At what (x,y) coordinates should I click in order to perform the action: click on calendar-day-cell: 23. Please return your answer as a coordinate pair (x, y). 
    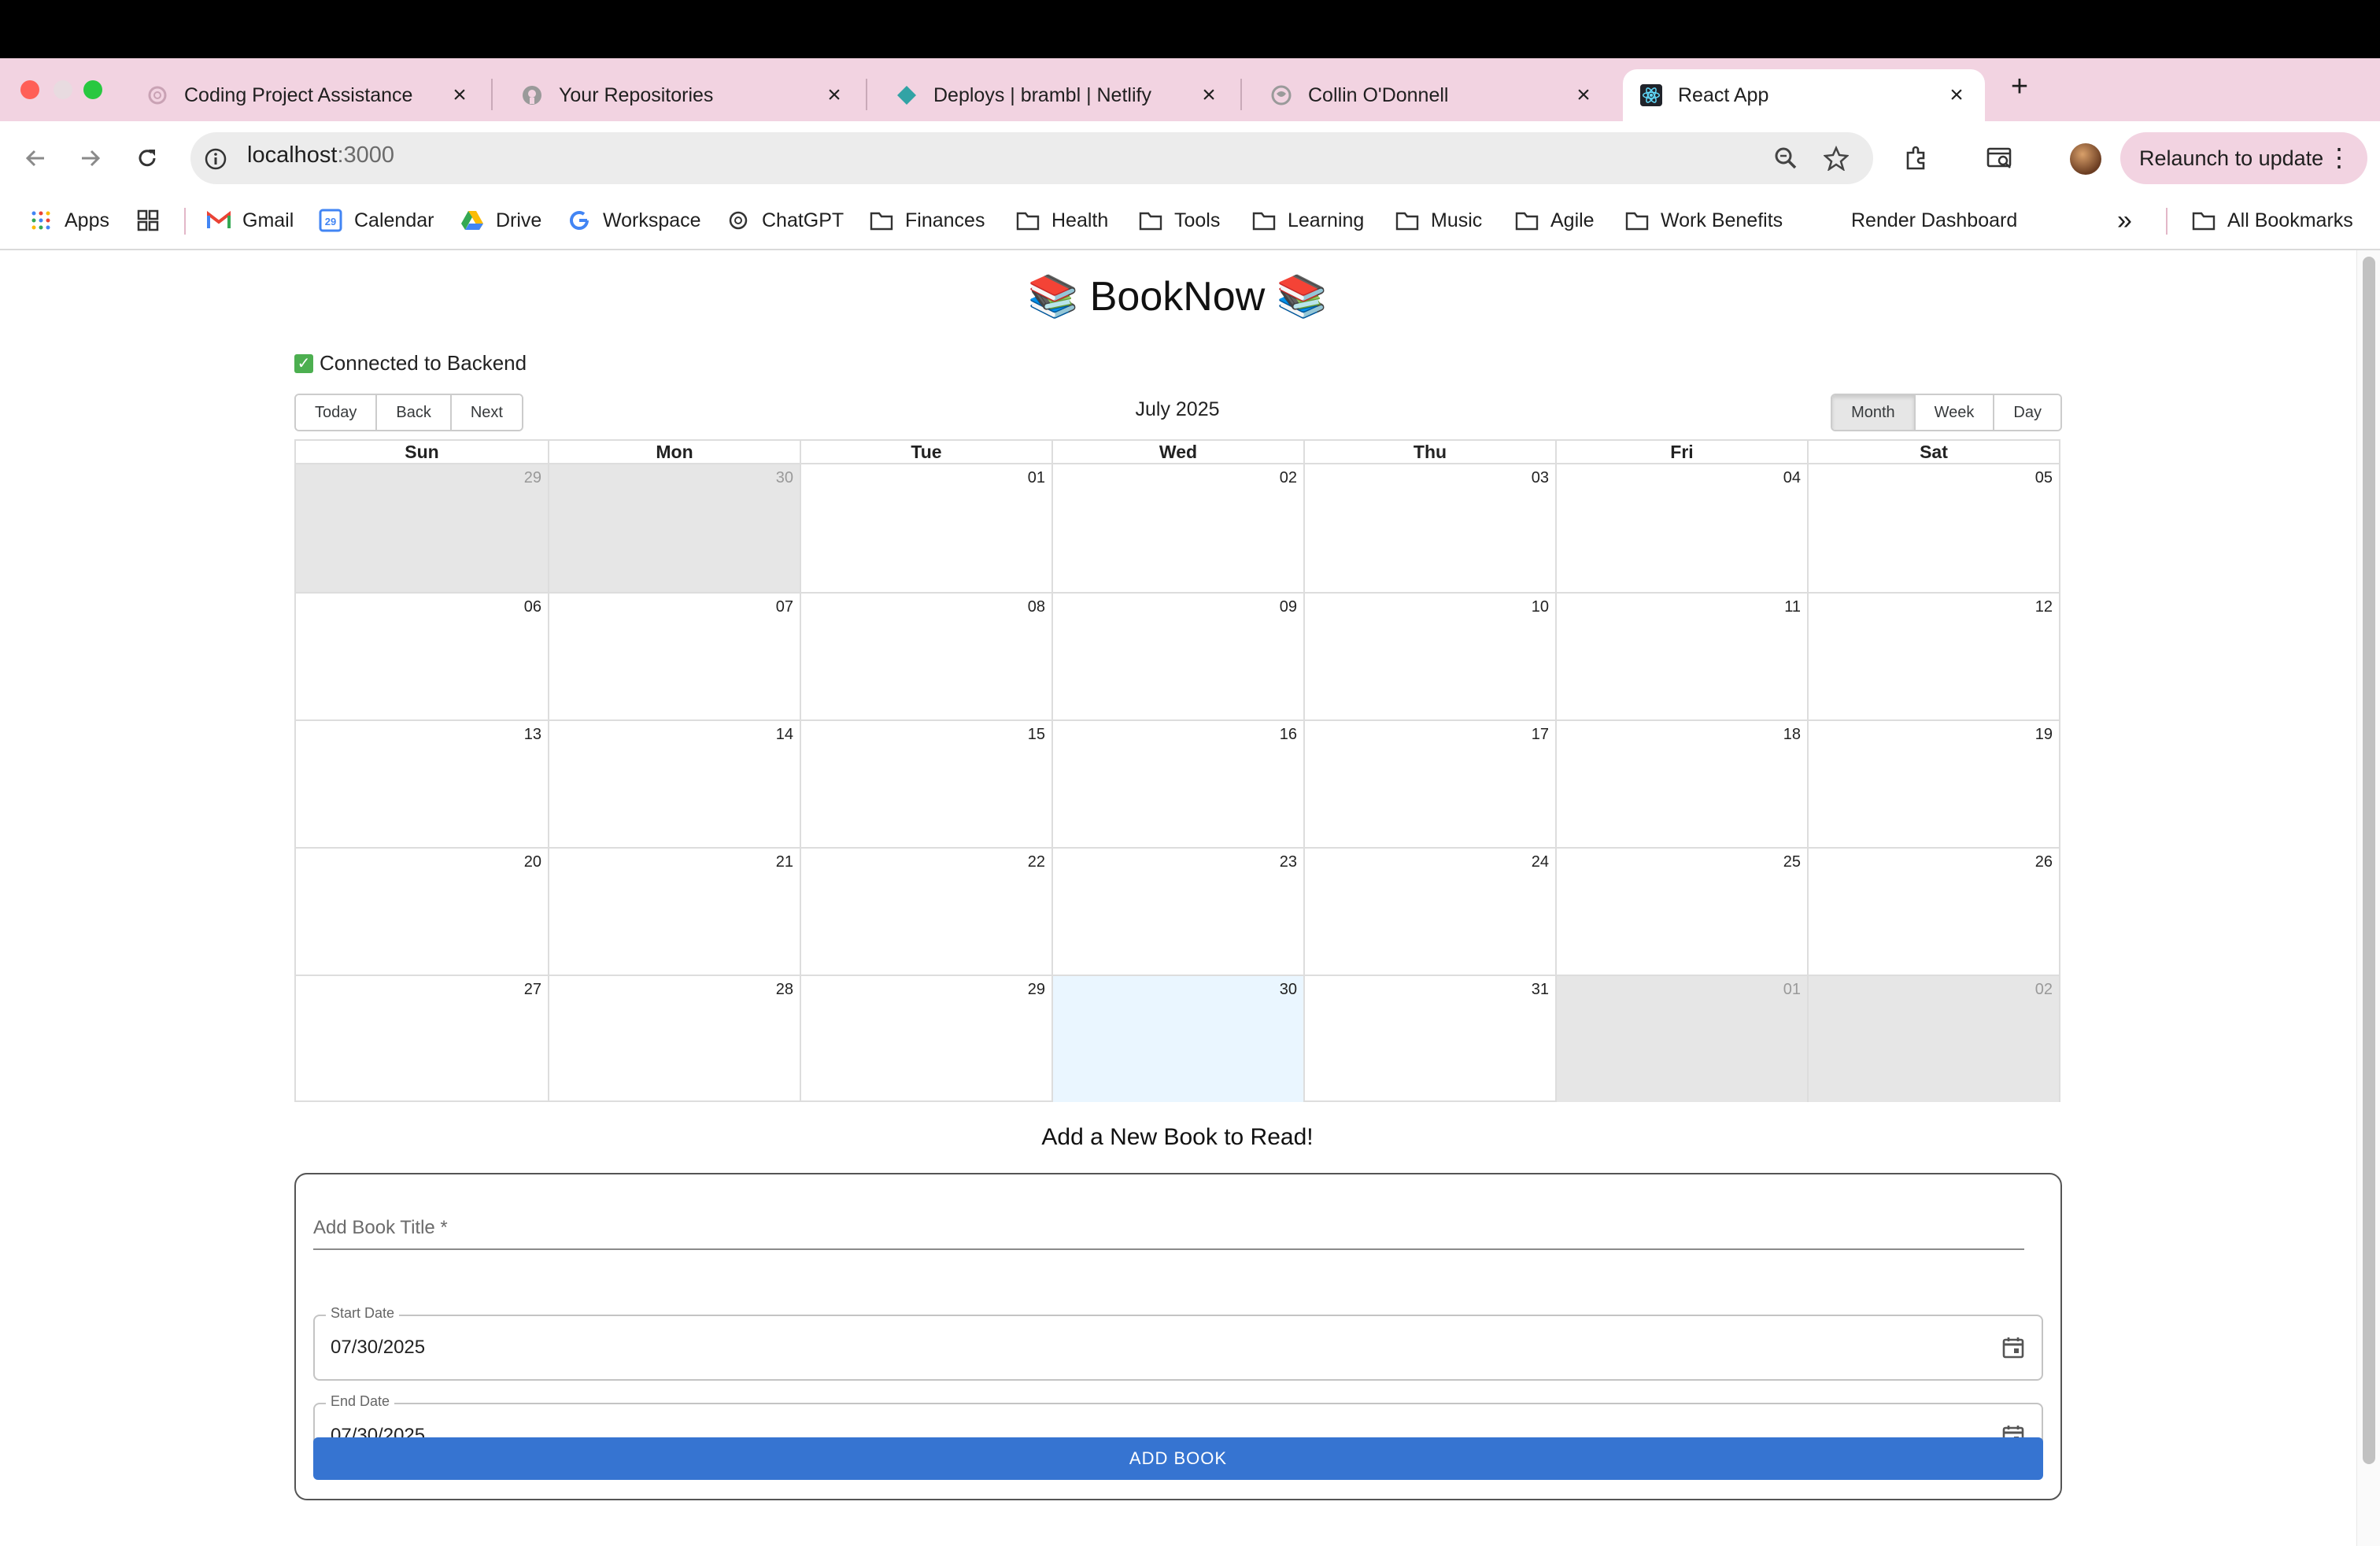
    Looking at the image, I should click on (1177, 911).